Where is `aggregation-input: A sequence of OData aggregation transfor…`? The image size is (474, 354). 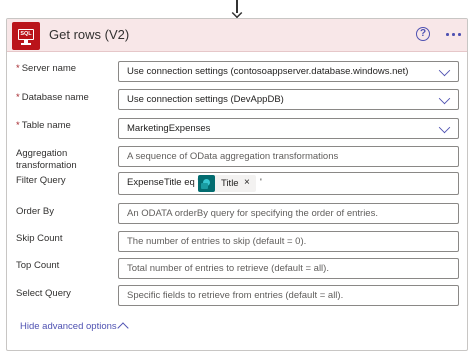 aggregation-input: A sequence of OData aggregation transfor… is located at coordinates (288, 156).